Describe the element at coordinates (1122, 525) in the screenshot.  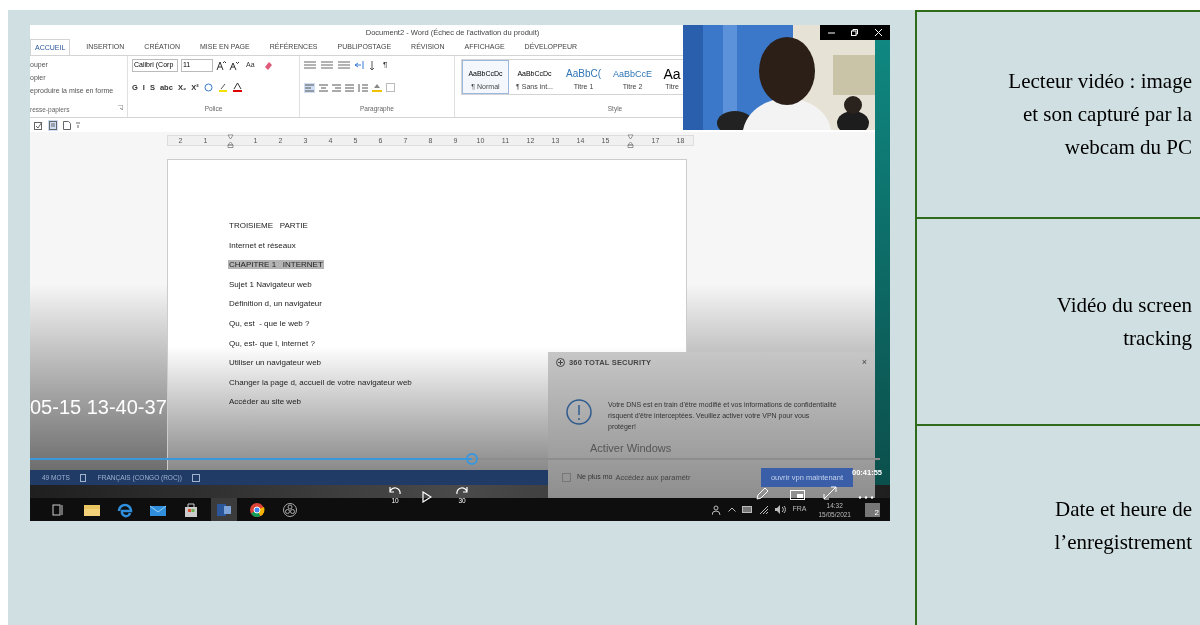
I see `caption: Date et heure de l’enregistrement` at that location.